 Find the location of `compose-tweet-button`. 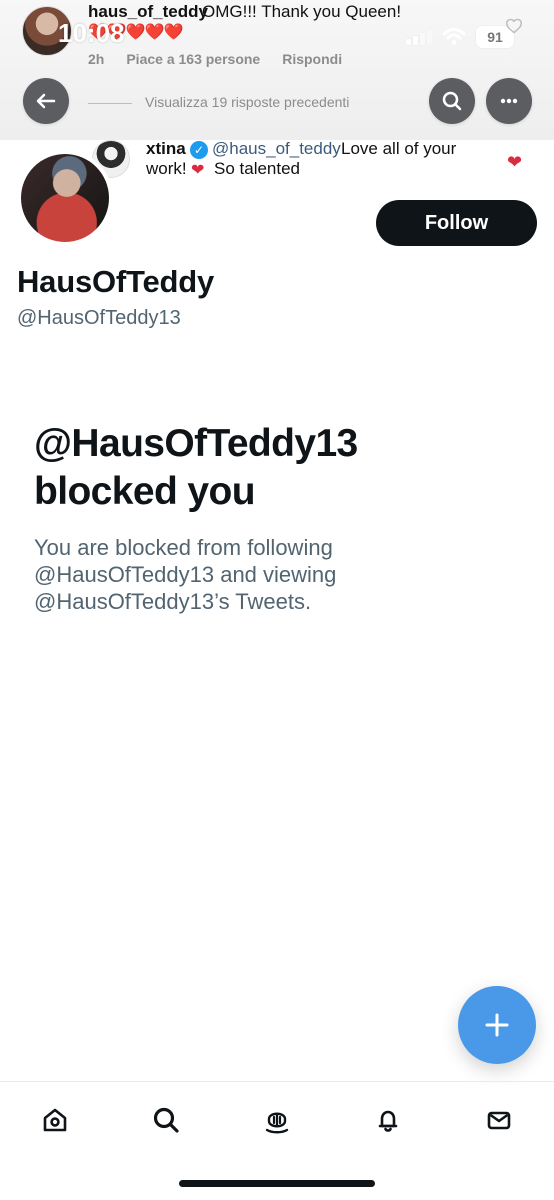

compose-tweet-button is located at coordinates (497, 1025).